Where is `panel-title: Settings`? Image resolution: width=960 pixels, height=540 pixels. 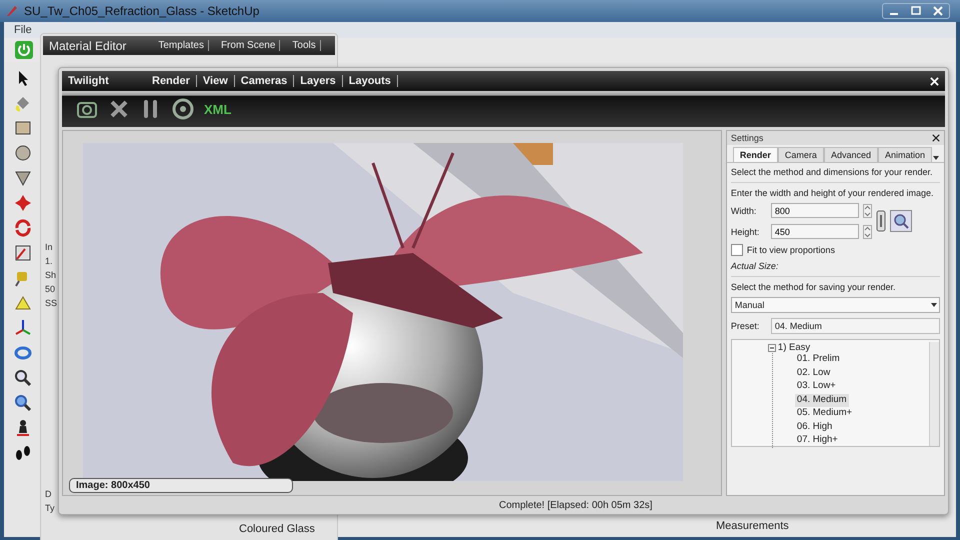
panel-title: Settings is located at coordinates (747, 138).